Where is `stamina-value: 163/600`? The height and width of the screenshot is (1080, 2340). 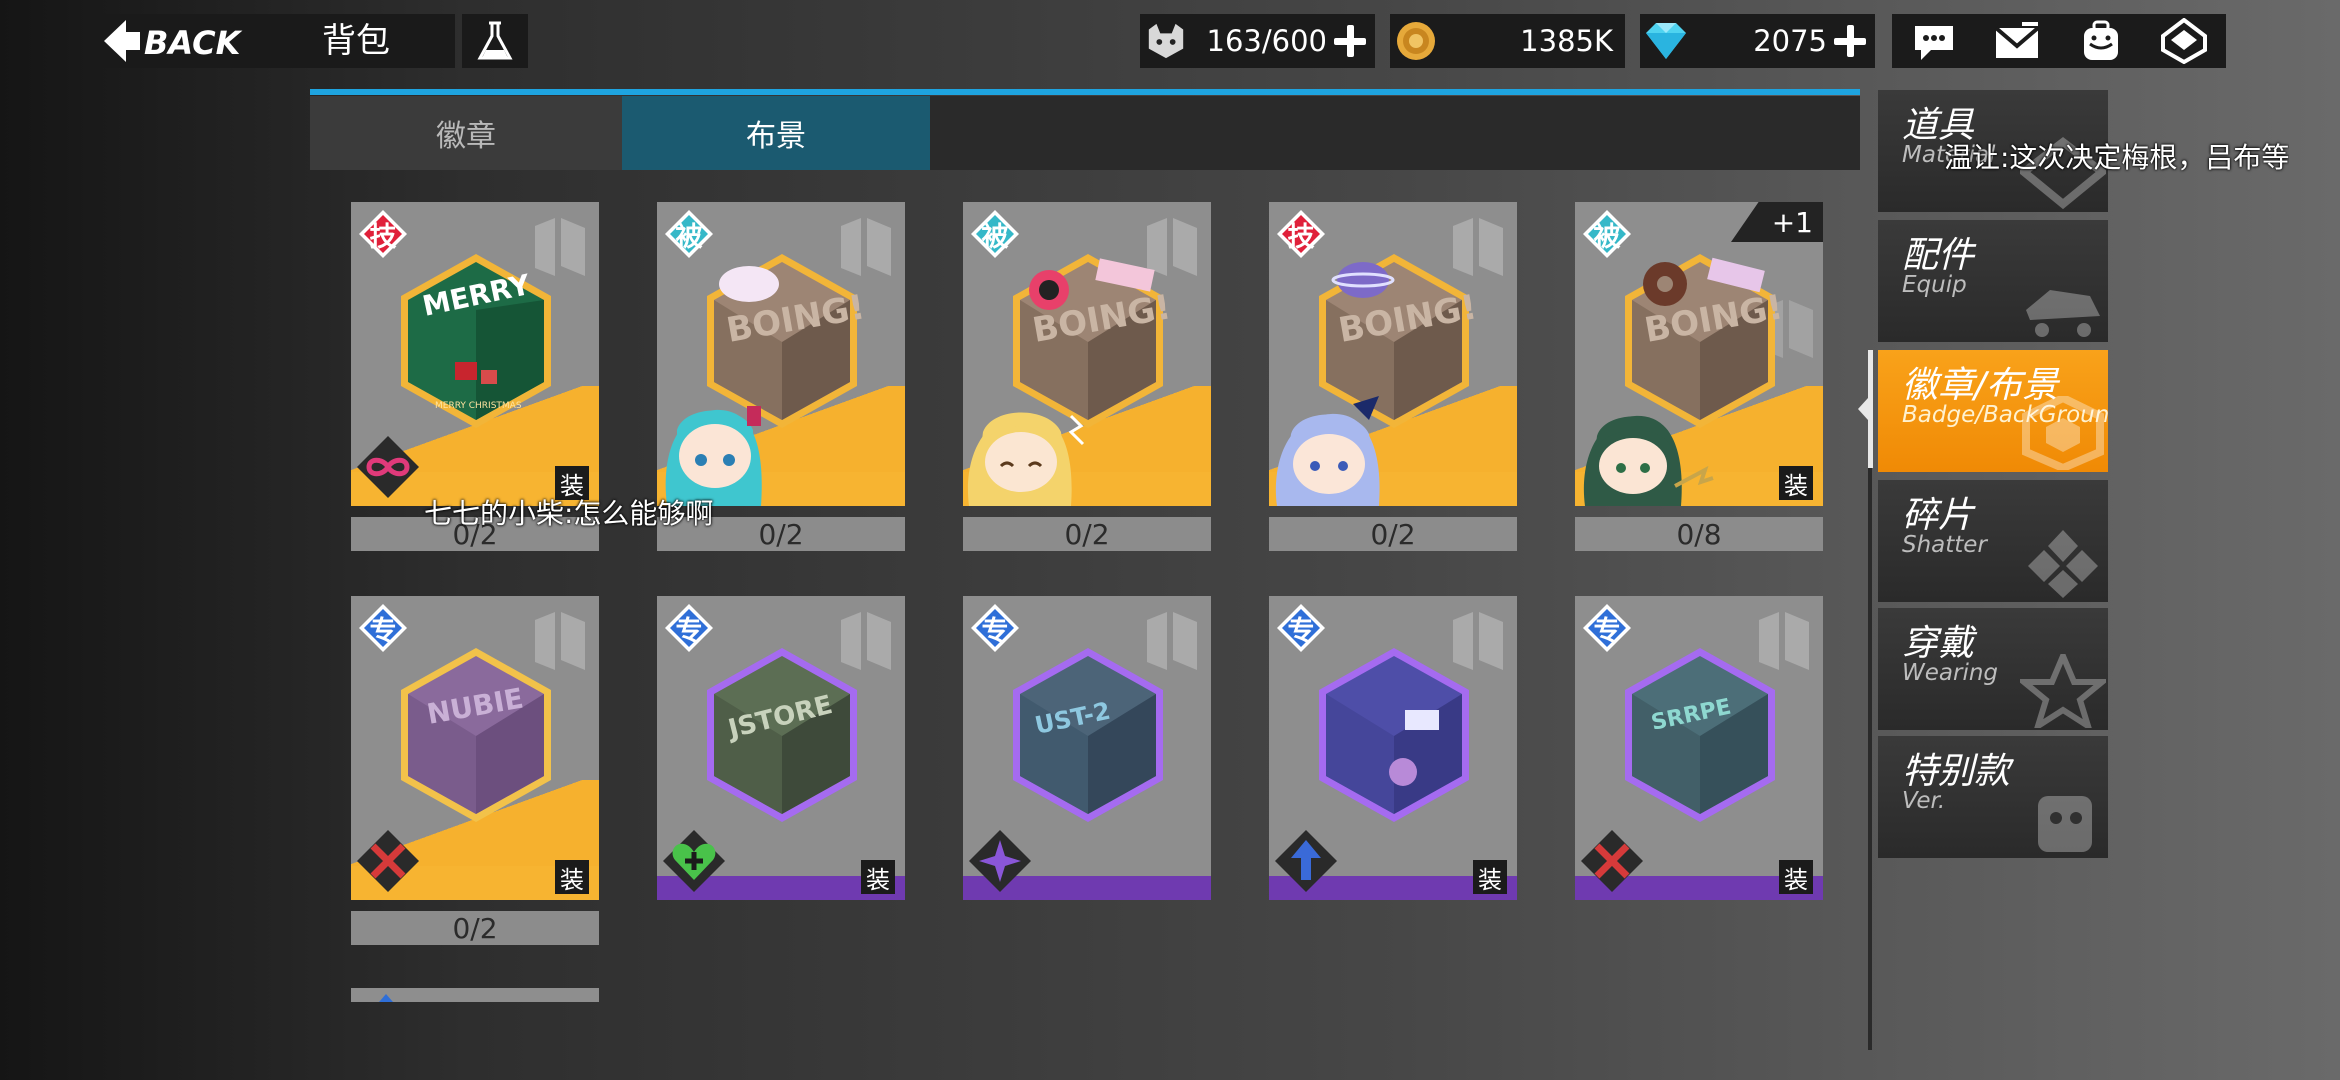
stamina-value: 163/600 is located at coordinates (1266, 41).